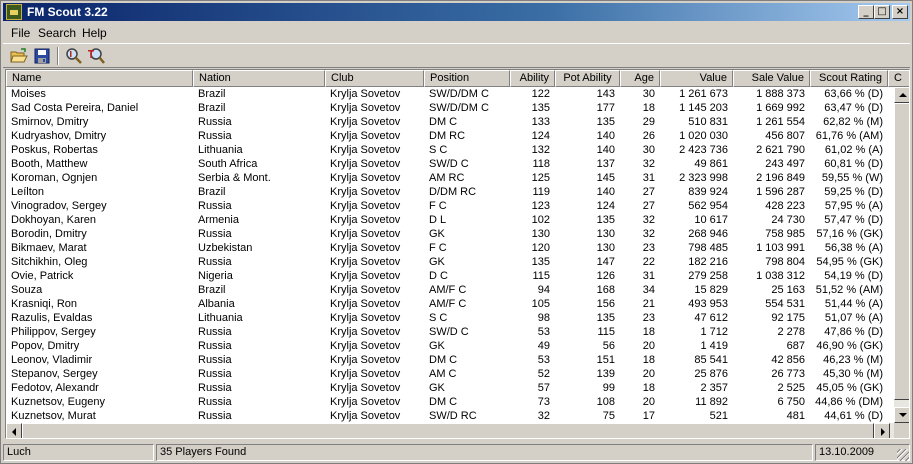  What do you see at coordinates (640, 78) in the screenshot?
I see `column-header-age: Age` at bounding box center [640, 78].